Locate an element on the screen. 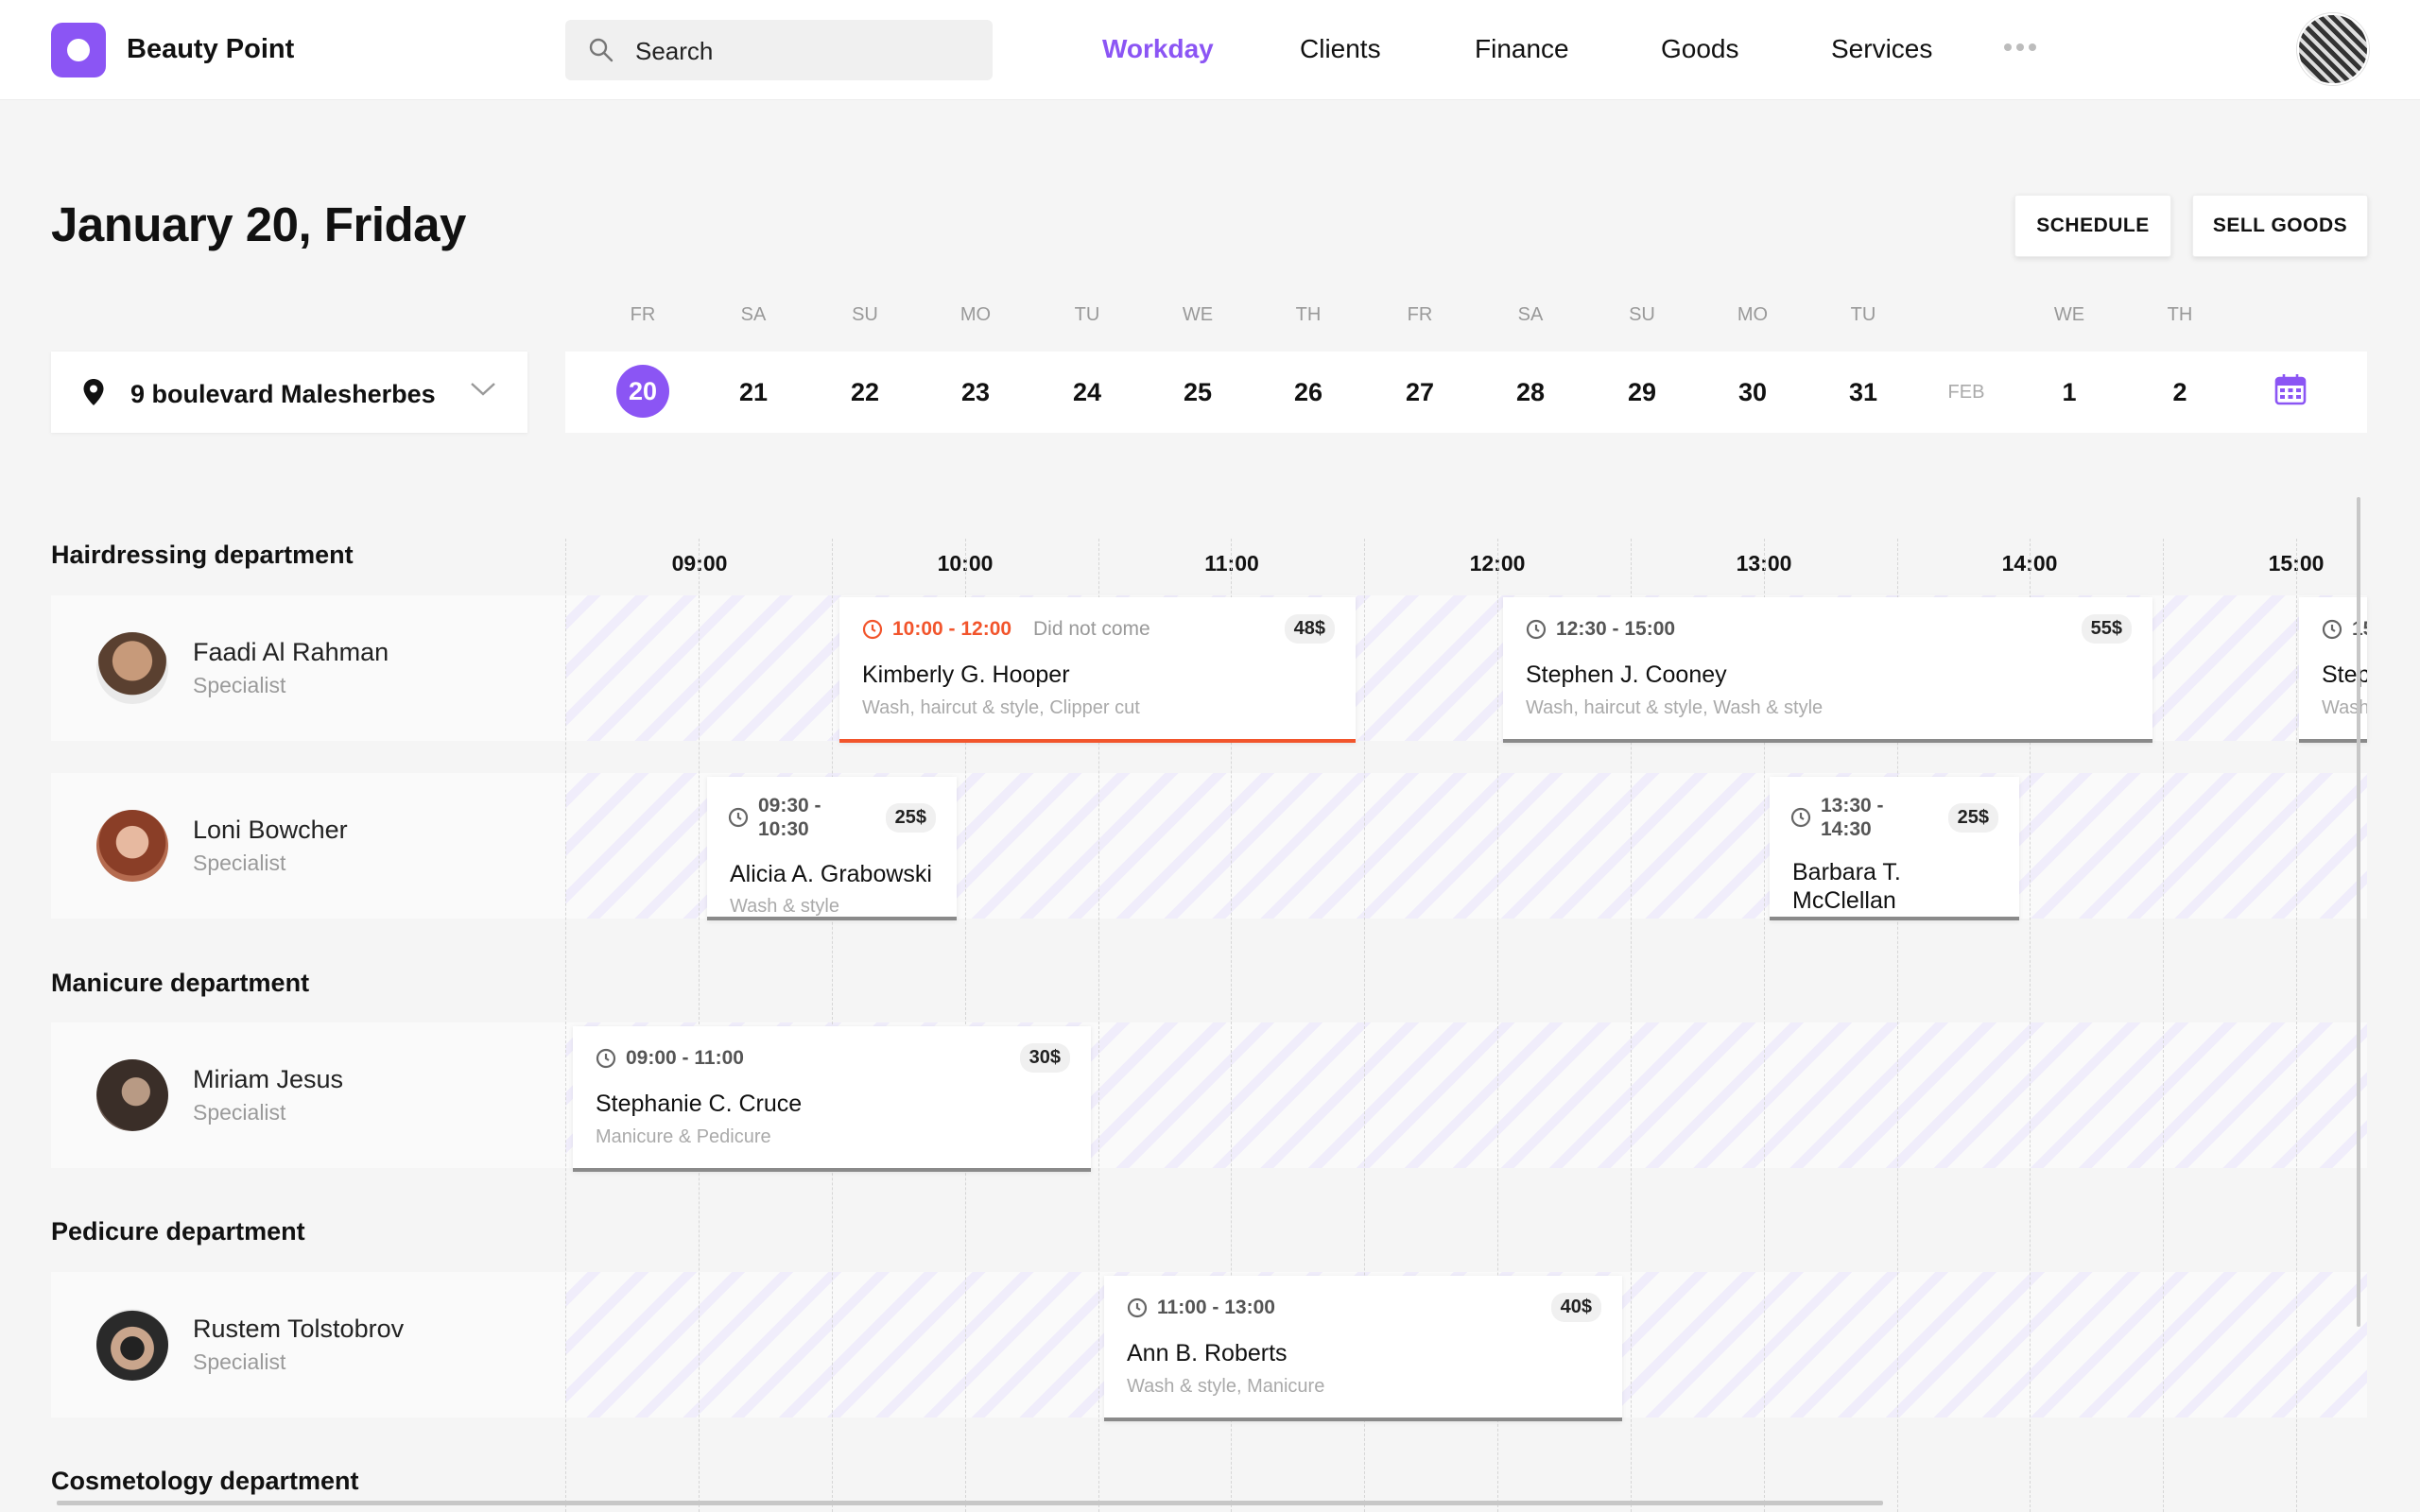 The width and height of the screenshot is (2420, 1512). nav-workday: Workday is located at coordinates (1158, 49).